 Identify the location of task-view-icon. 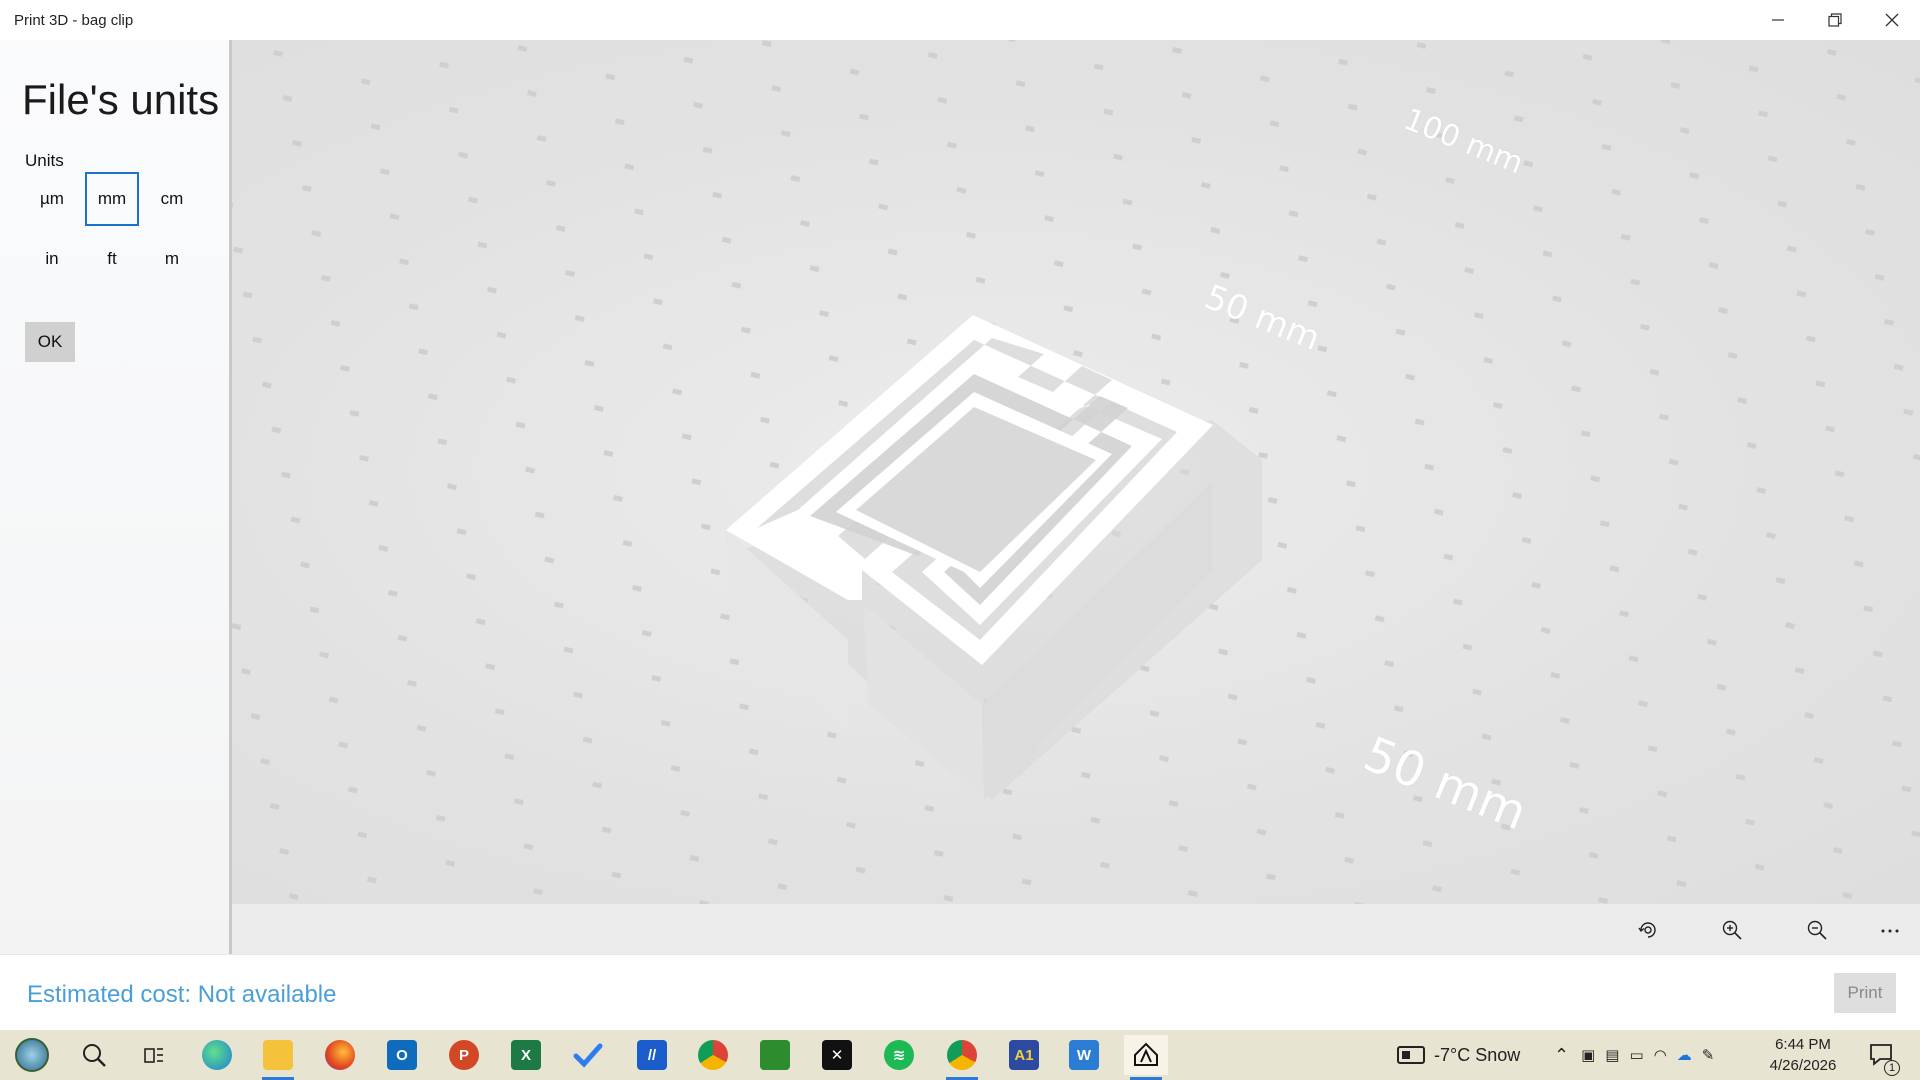
(153, 1055).